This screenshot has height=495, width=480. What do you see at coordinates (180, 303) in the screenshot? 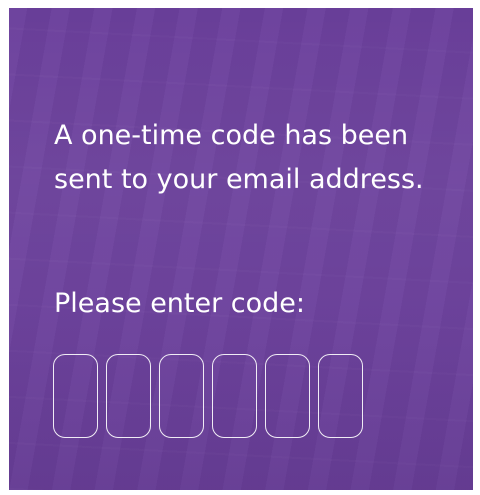
I see `code-prompt-label: Please enter code:` at bounding box center [180, 303].